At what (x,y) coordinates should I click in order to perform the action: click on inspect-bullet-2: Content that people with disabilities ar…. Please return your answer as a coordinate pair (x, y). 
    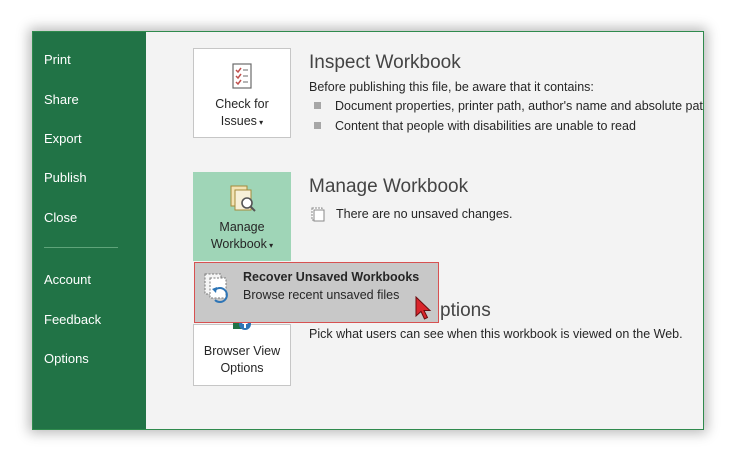
    Looking at the image, I should click on (485, 126).